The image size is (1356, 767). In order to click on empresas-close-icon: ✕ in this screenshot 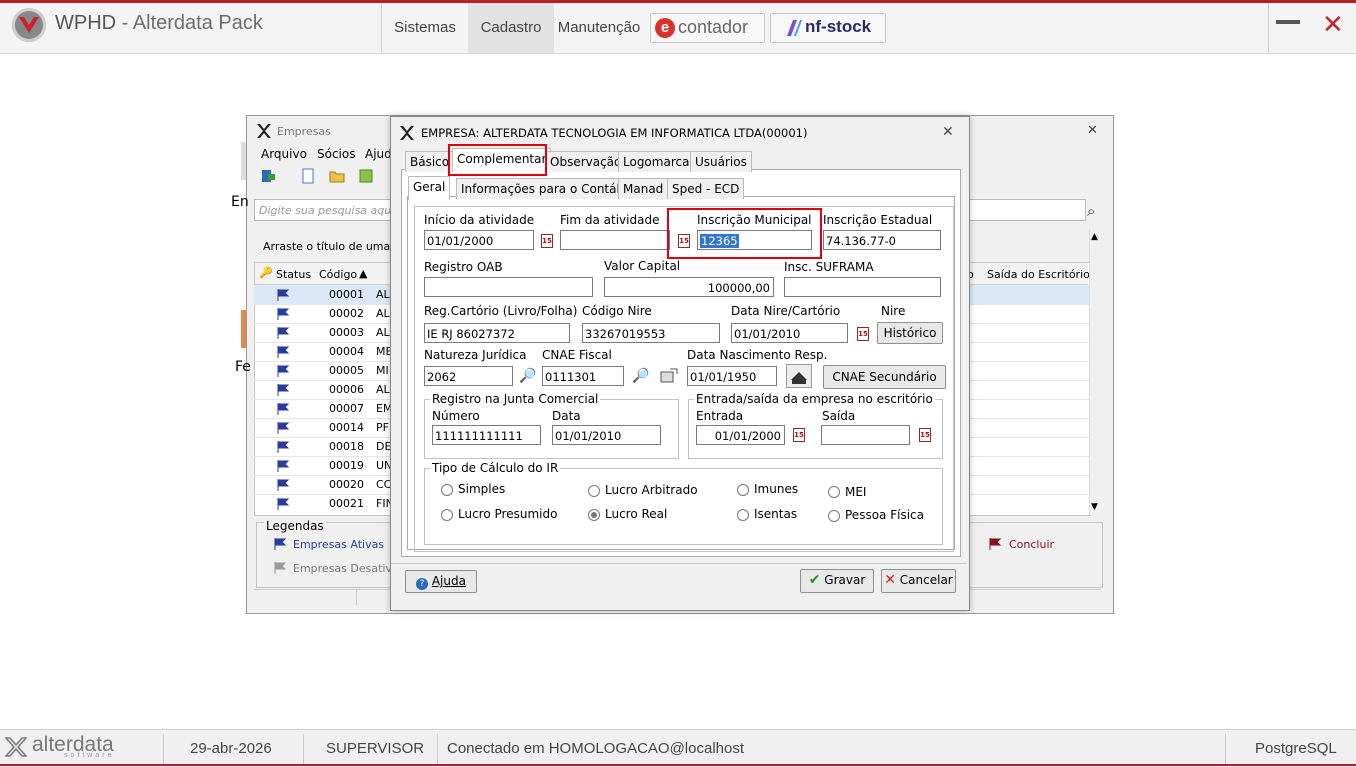, I will do `click(1092, 130)`.